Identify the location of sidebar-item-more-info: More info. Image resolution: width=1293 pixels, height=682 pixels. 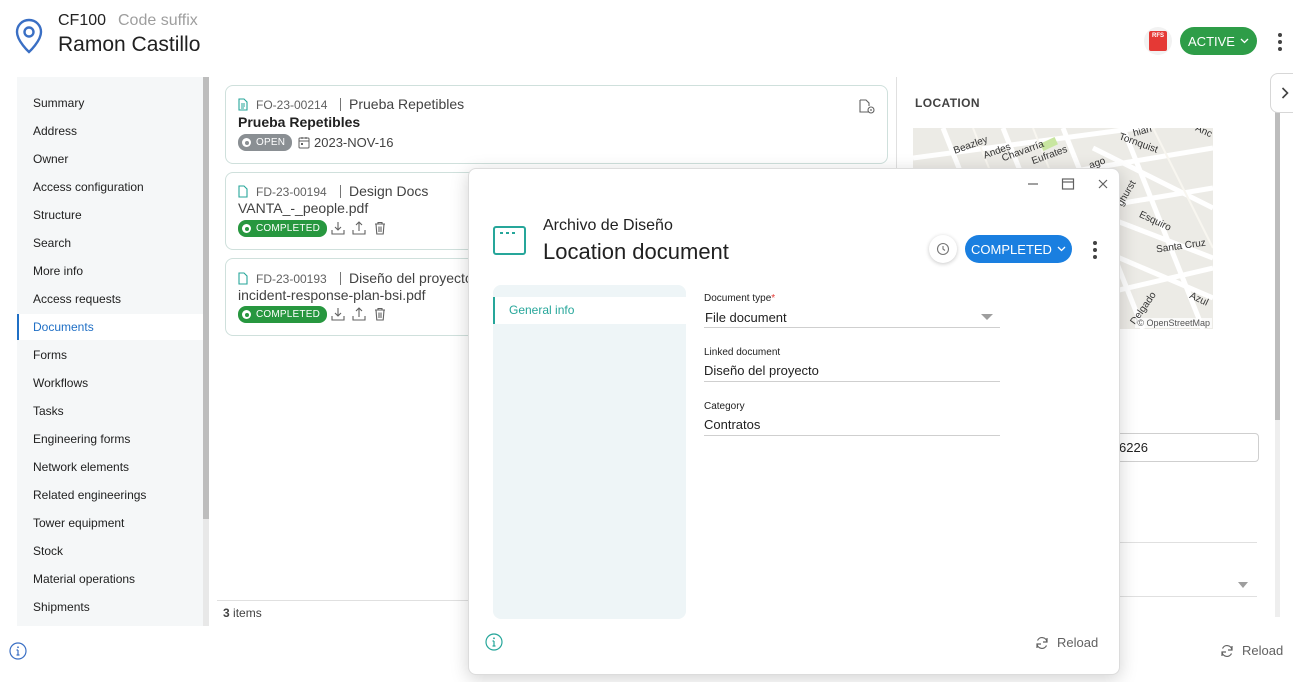
(110, 271).